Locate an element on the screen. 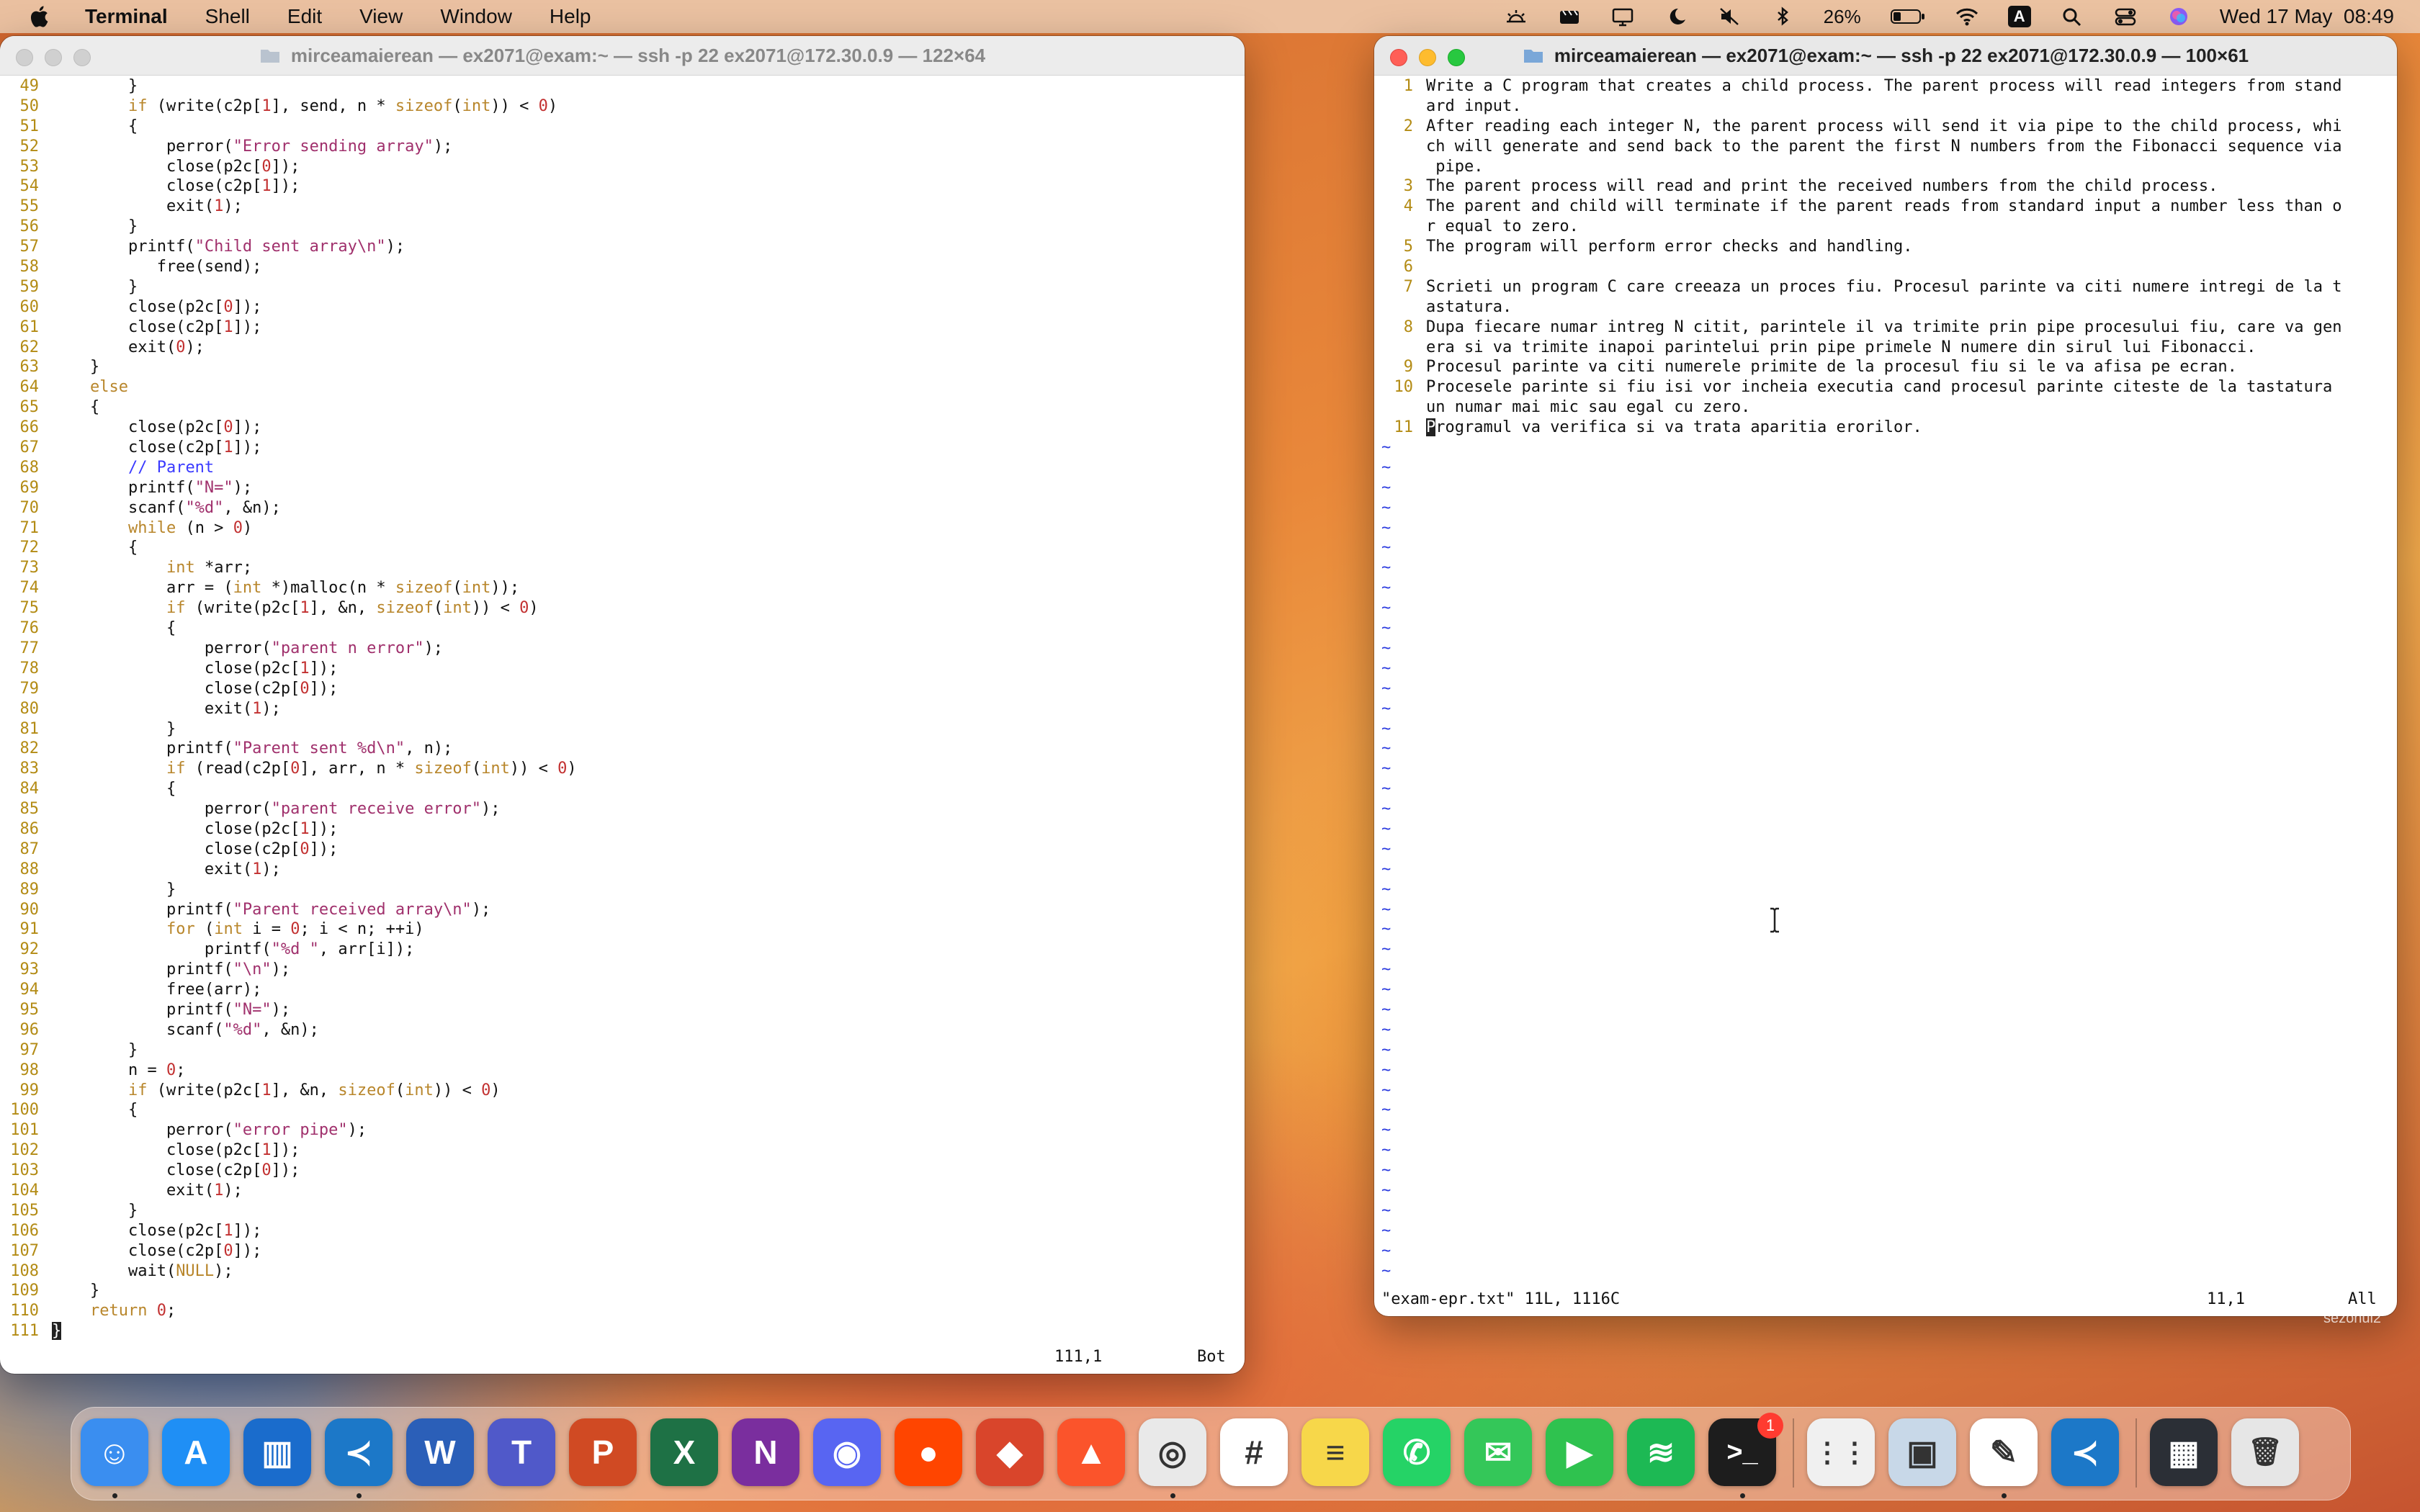 The height and width of the screenshot is (1512, 2420). clock: Wed 17 May 08:49 is located at coordinates (2307, 16).